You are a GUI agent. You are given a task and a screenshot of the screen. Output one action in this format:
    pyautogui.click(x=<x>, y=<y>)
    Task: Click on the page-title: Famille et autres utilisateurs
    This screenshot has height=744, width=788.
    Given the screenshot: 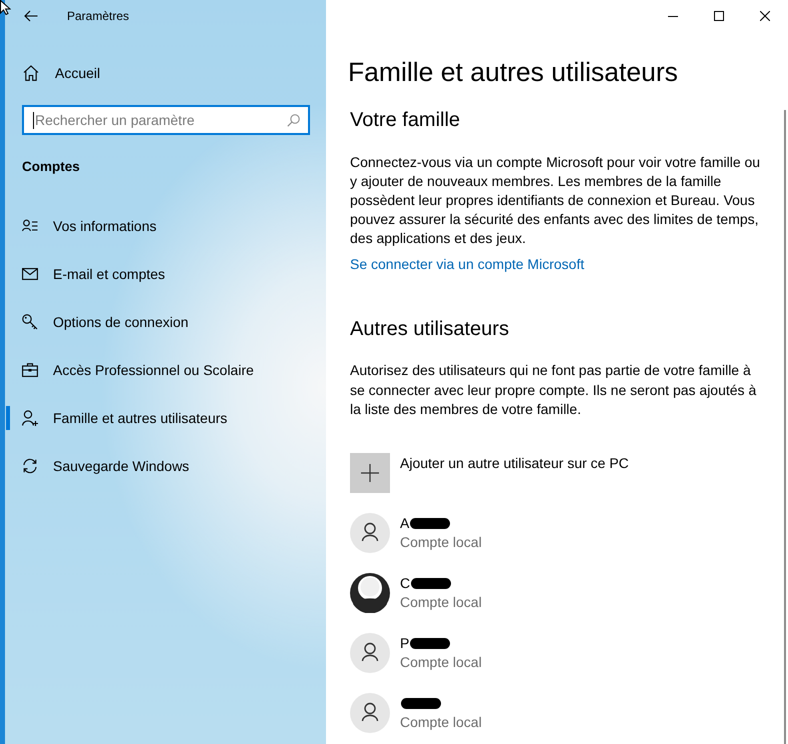 What is the action you would take?
    pyautogui.click(x=513, y=72)
    